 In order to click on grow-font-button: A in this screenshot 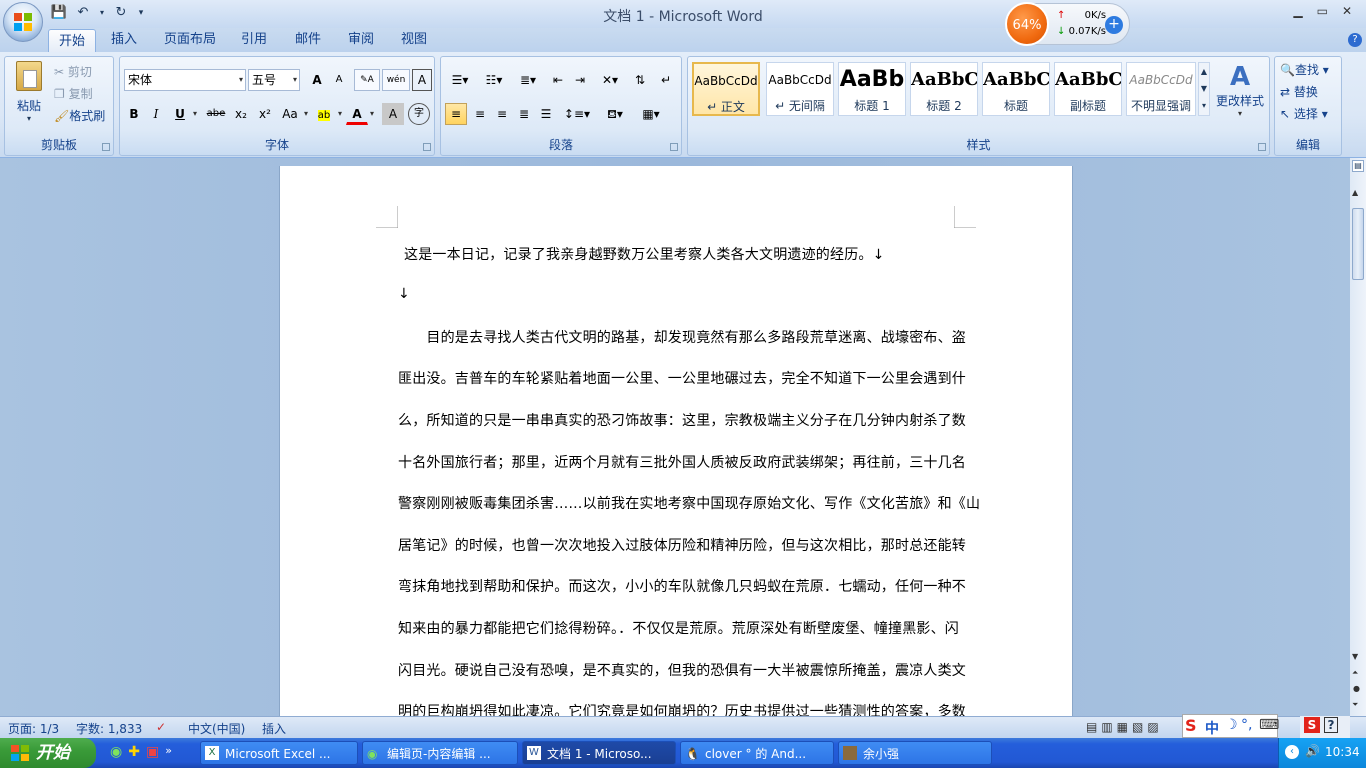, I will do `click(317, 80)`.